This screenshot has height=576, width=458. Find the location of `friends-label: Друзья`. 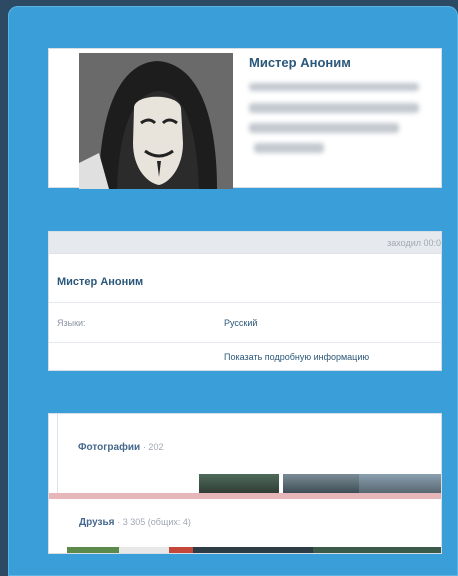

friends-label: Друзья is located at coordinates (97, 522).